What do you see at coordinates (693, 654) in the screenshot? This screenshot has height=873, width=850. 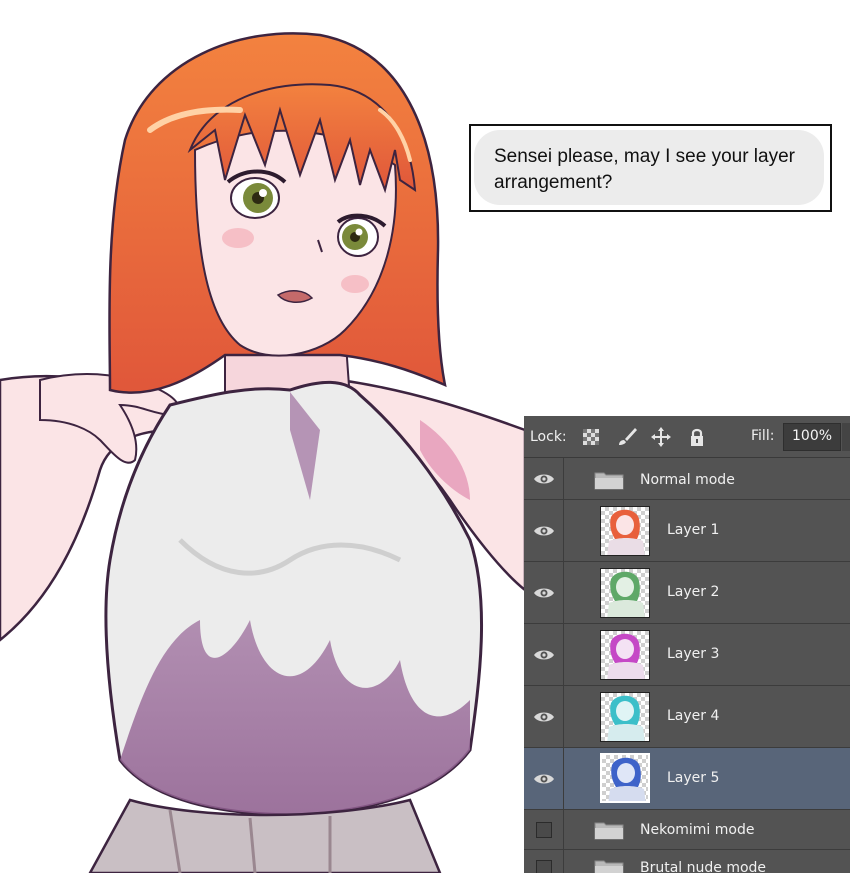 I see `layer-name: Layer 3` at bounding box center [693, 654].